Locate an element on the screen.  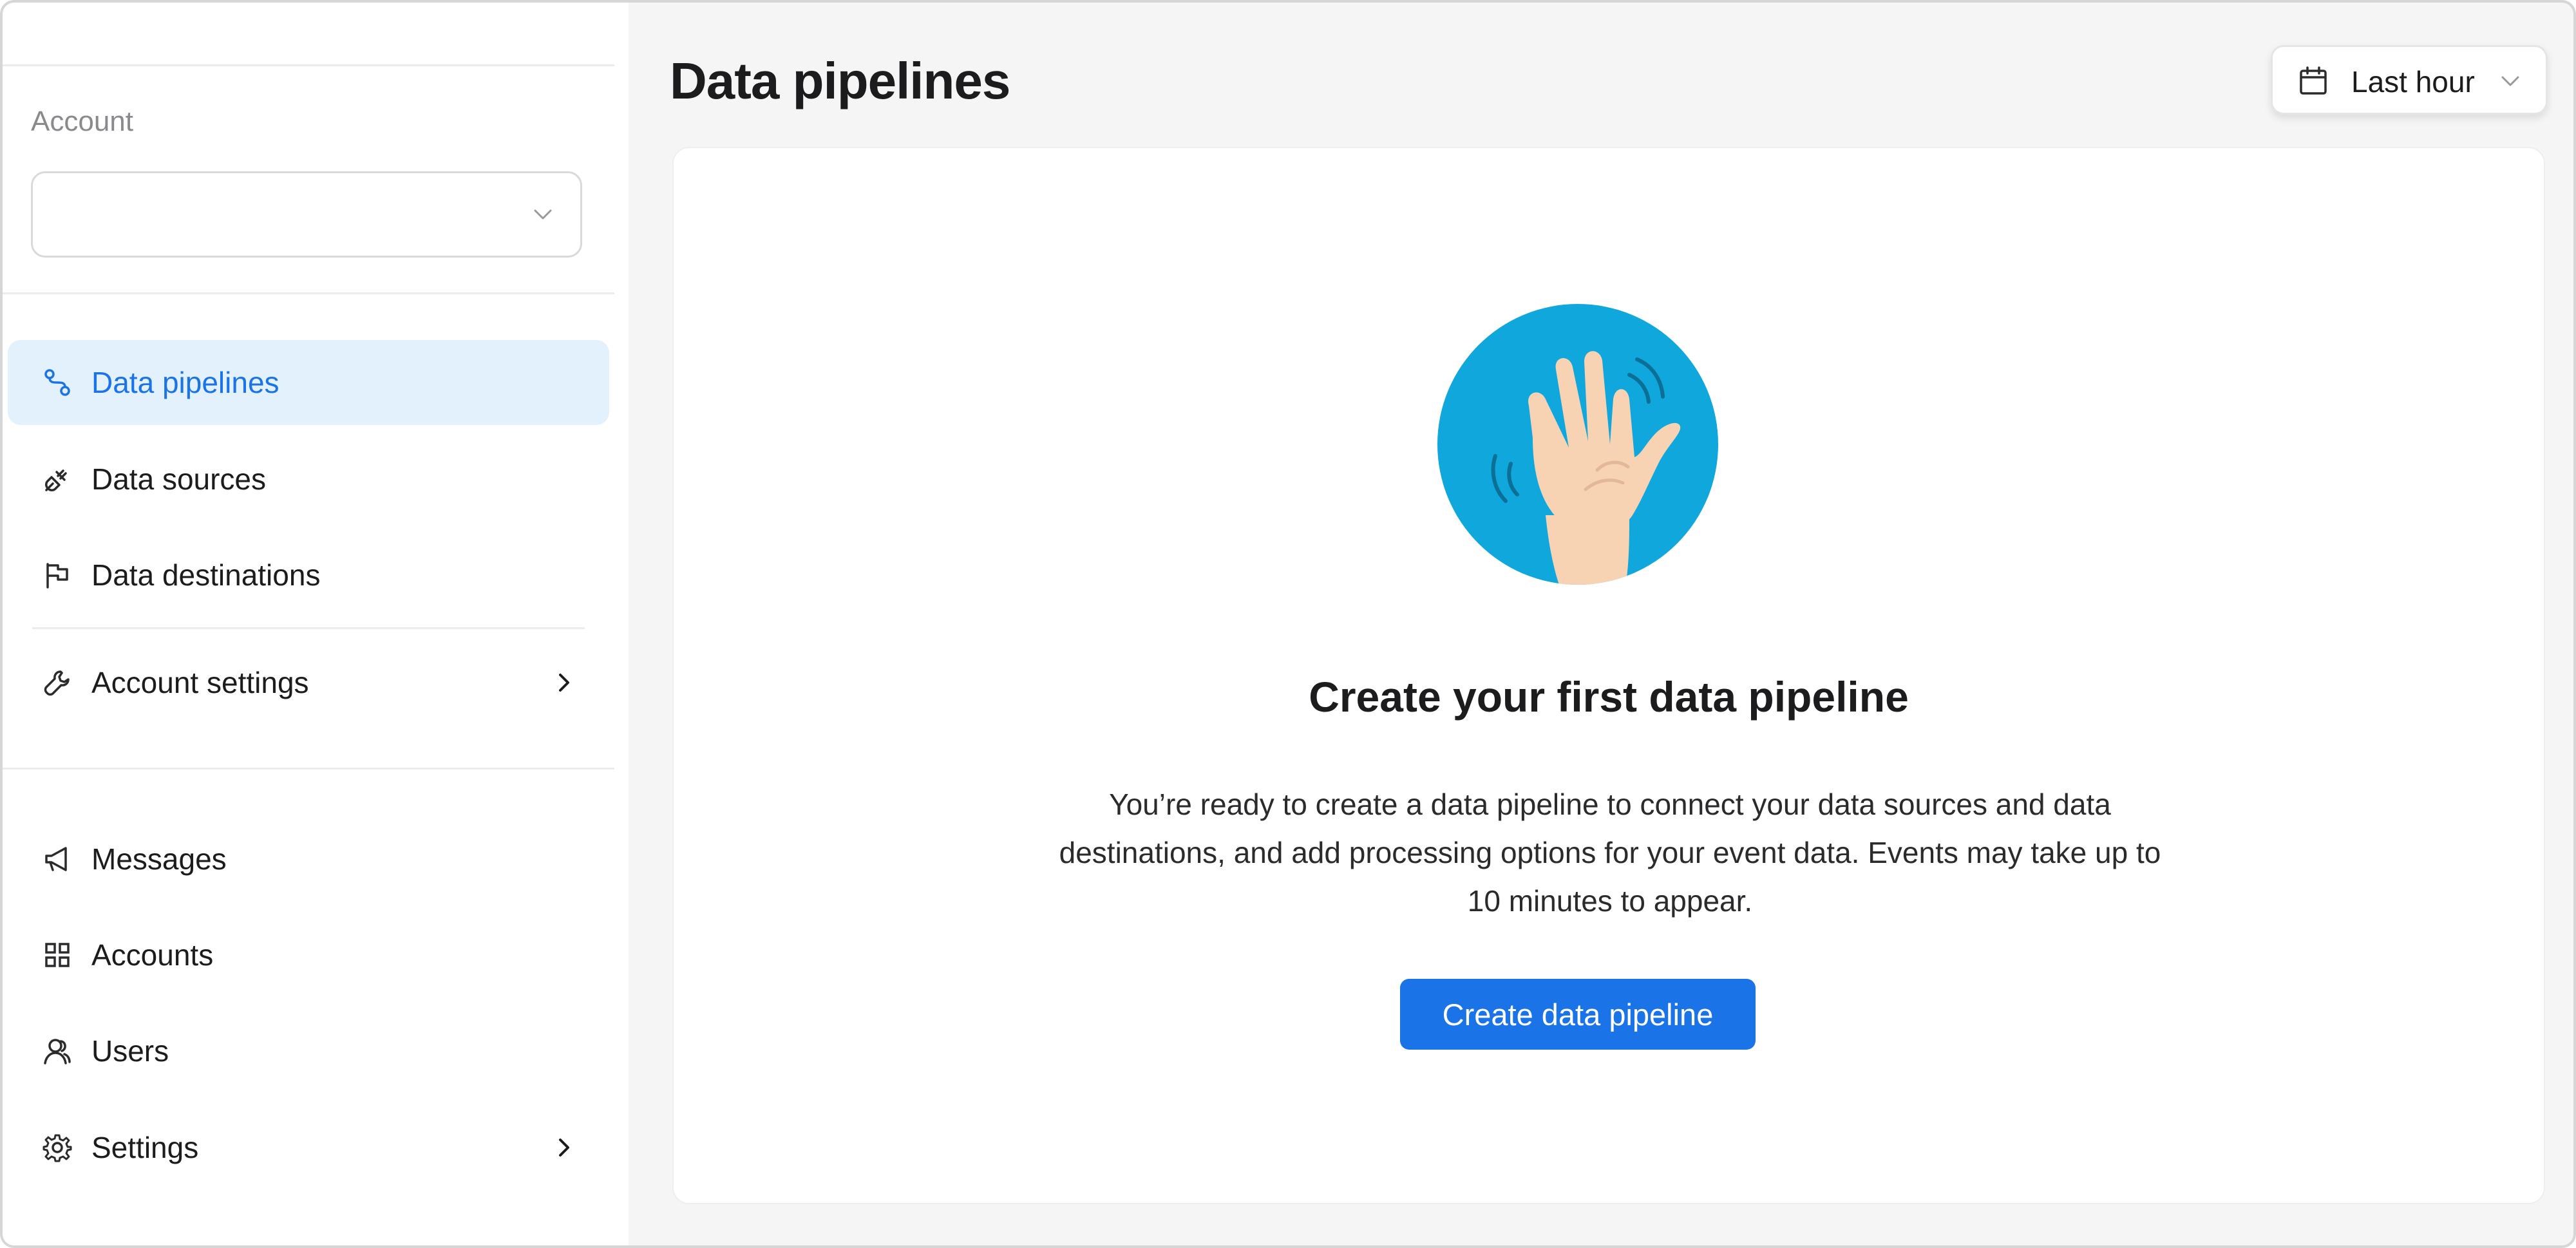
plug-icon is located at coordinates (57, 479).